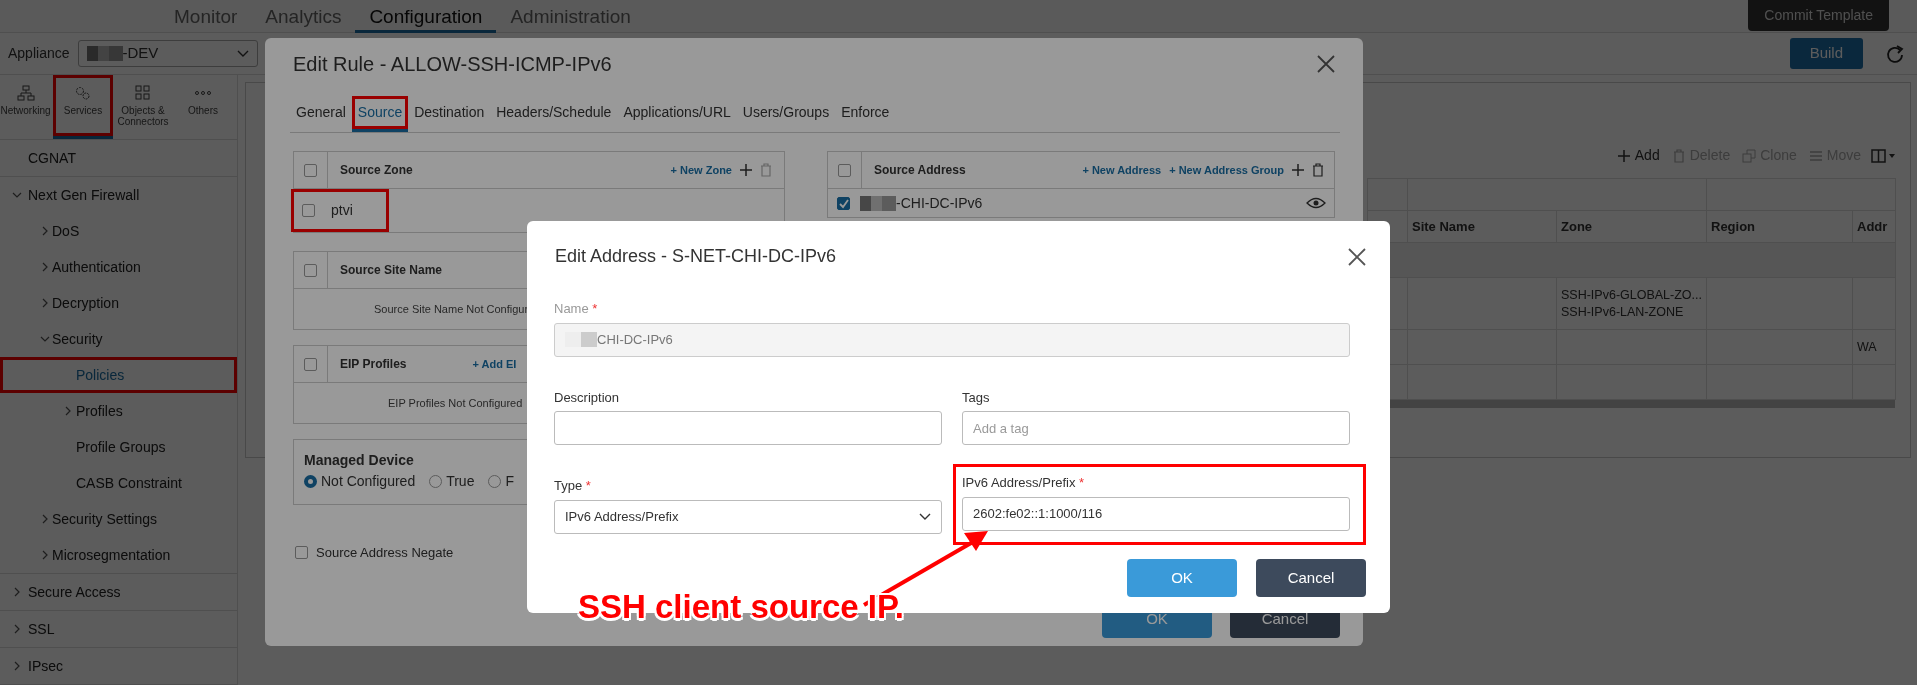  Describe the element at coordinates (143, 93) in the screenshot. I see `grid-icon` at that location.